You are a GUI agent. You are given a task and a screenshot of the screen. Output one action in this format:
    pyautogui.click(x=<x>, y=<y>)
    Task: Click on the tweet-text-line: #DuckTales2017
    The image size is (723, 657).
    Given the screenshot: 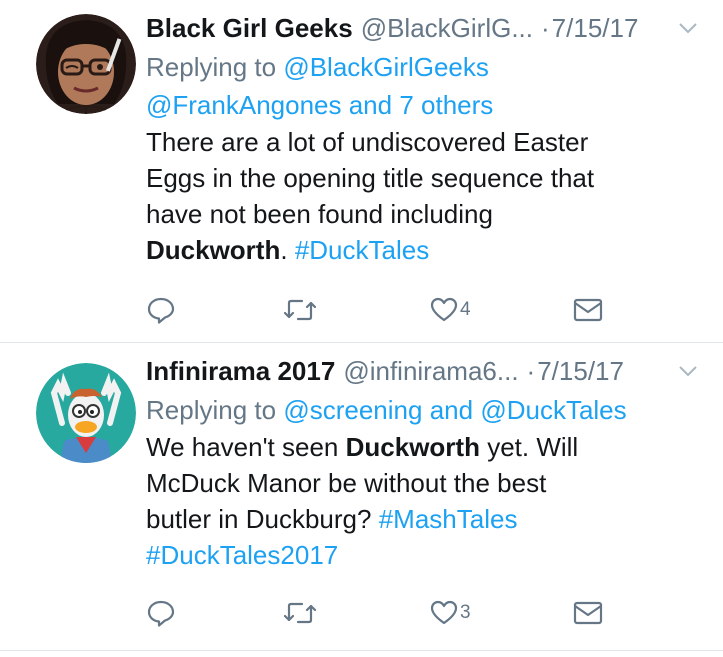 What is the action you would take?
    pyautogui.click(x=424, y=555)
    